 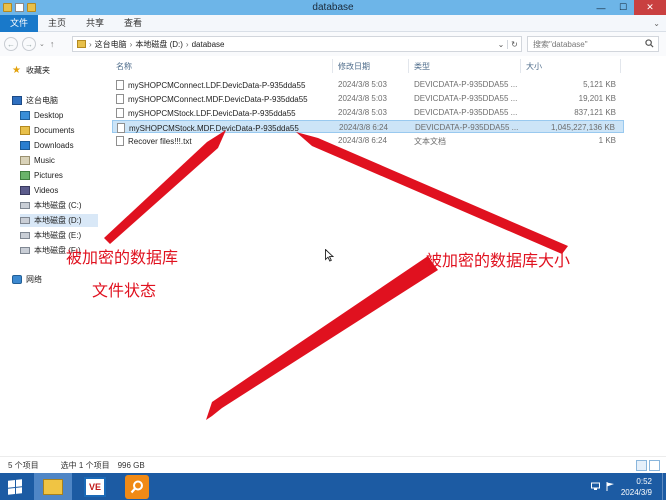 I want to click on start-button, so click(x=15, y=486).